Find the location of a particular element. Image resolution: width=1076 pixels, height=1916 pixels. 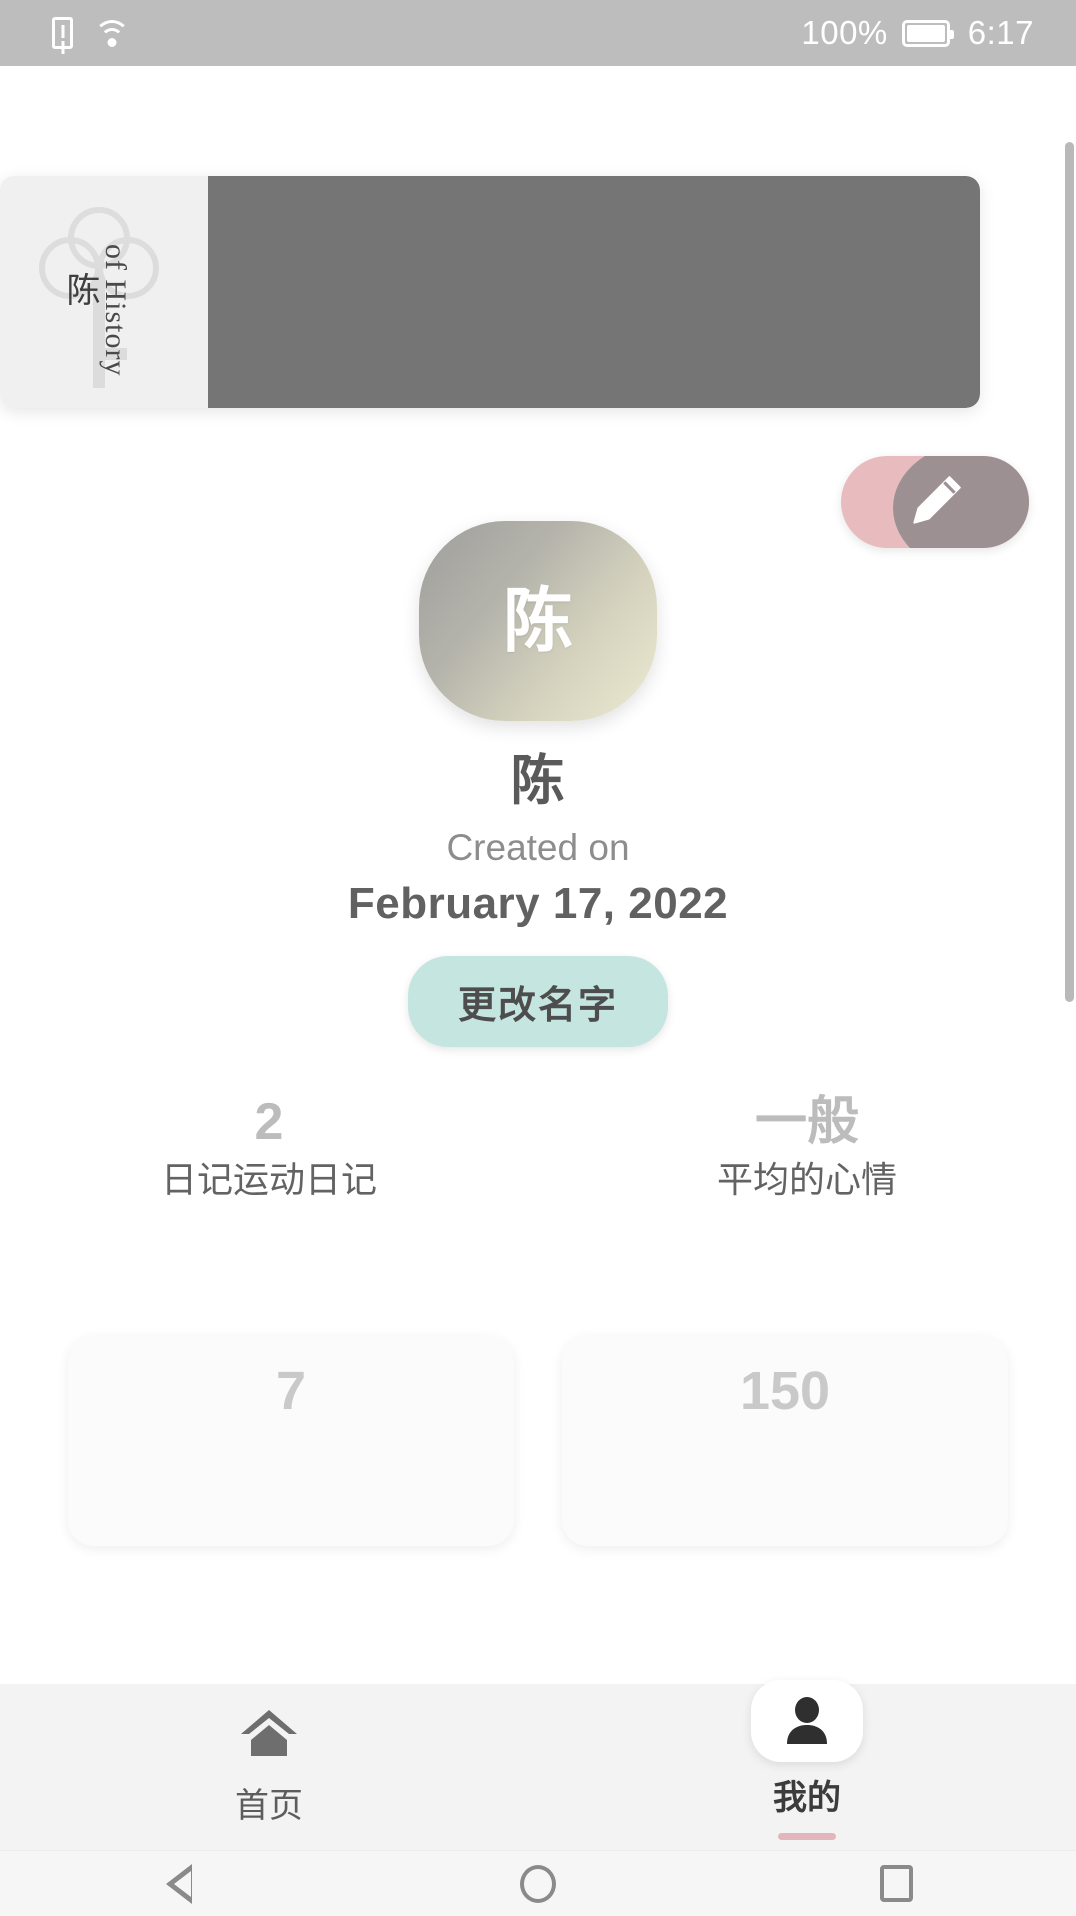

home-circle-icon is located at coordinates (537, 1883).